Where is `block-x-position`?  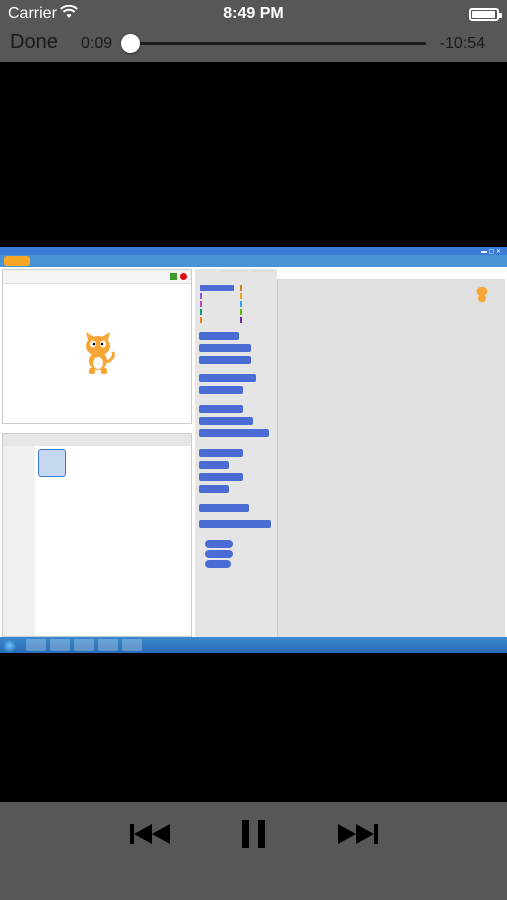 block-x-position is located at coordinates (219, 544).